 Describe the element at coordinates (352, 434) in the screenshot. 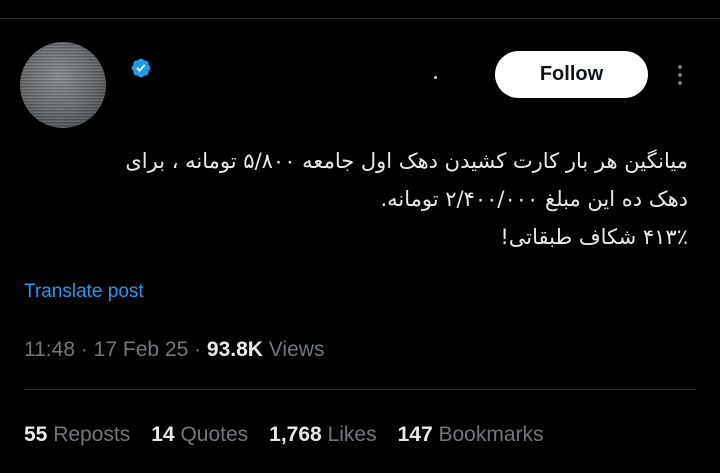

I see `likes-label: Likes` at that location.